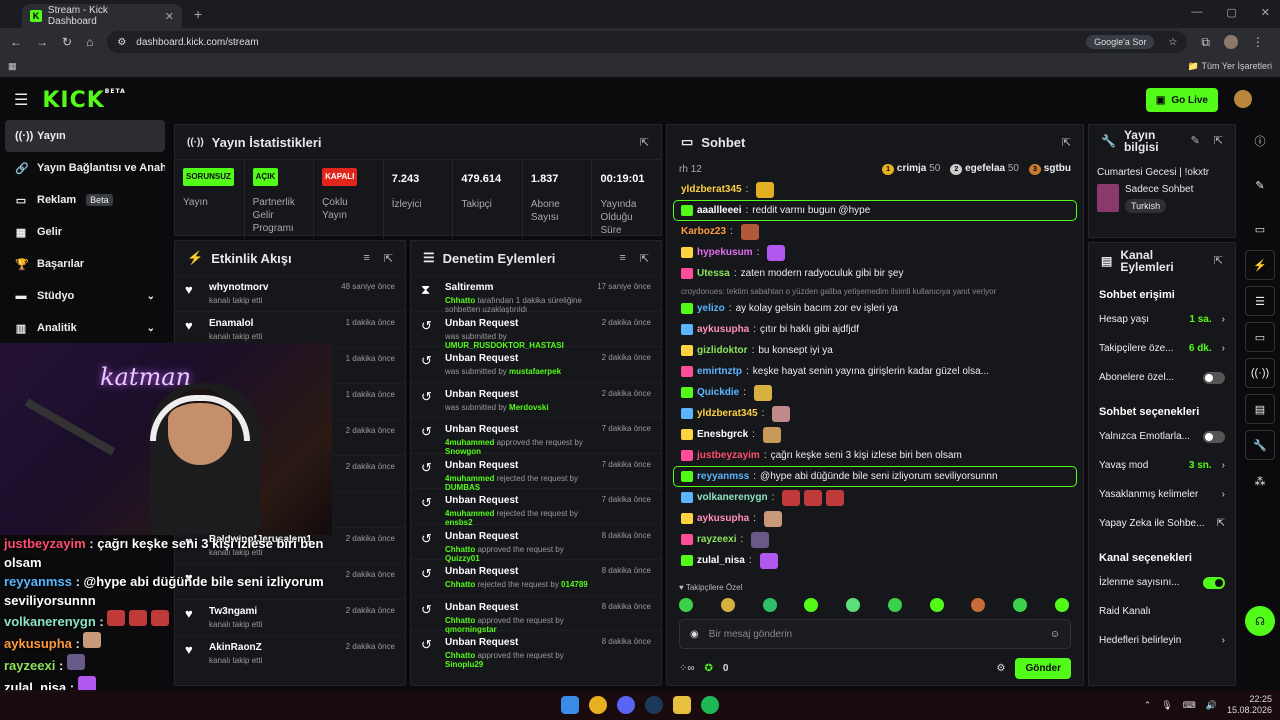 The width and height of the screenshot is (1280, 720). Describe the element at coordinates (1205, 42) in the screenshot. I see `extensions-icon: ⧉` at that location.